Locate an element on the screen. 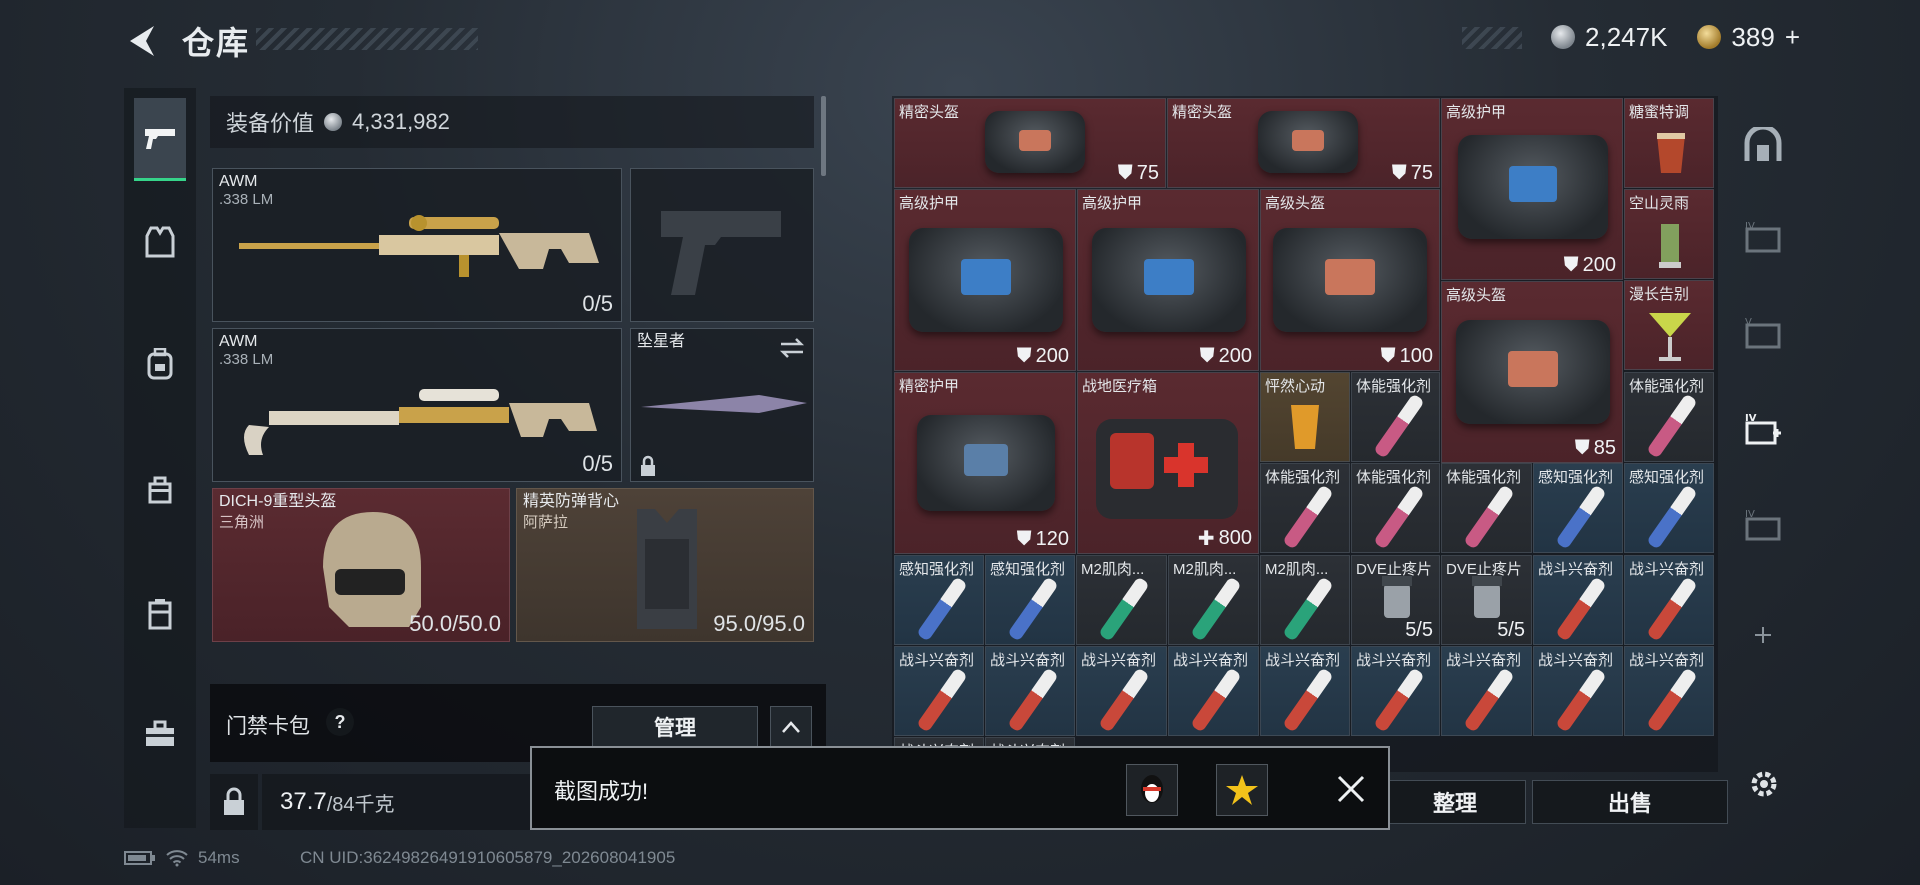 The image size is (1920, 885). collapse-button is located at coordinates (791, 727).